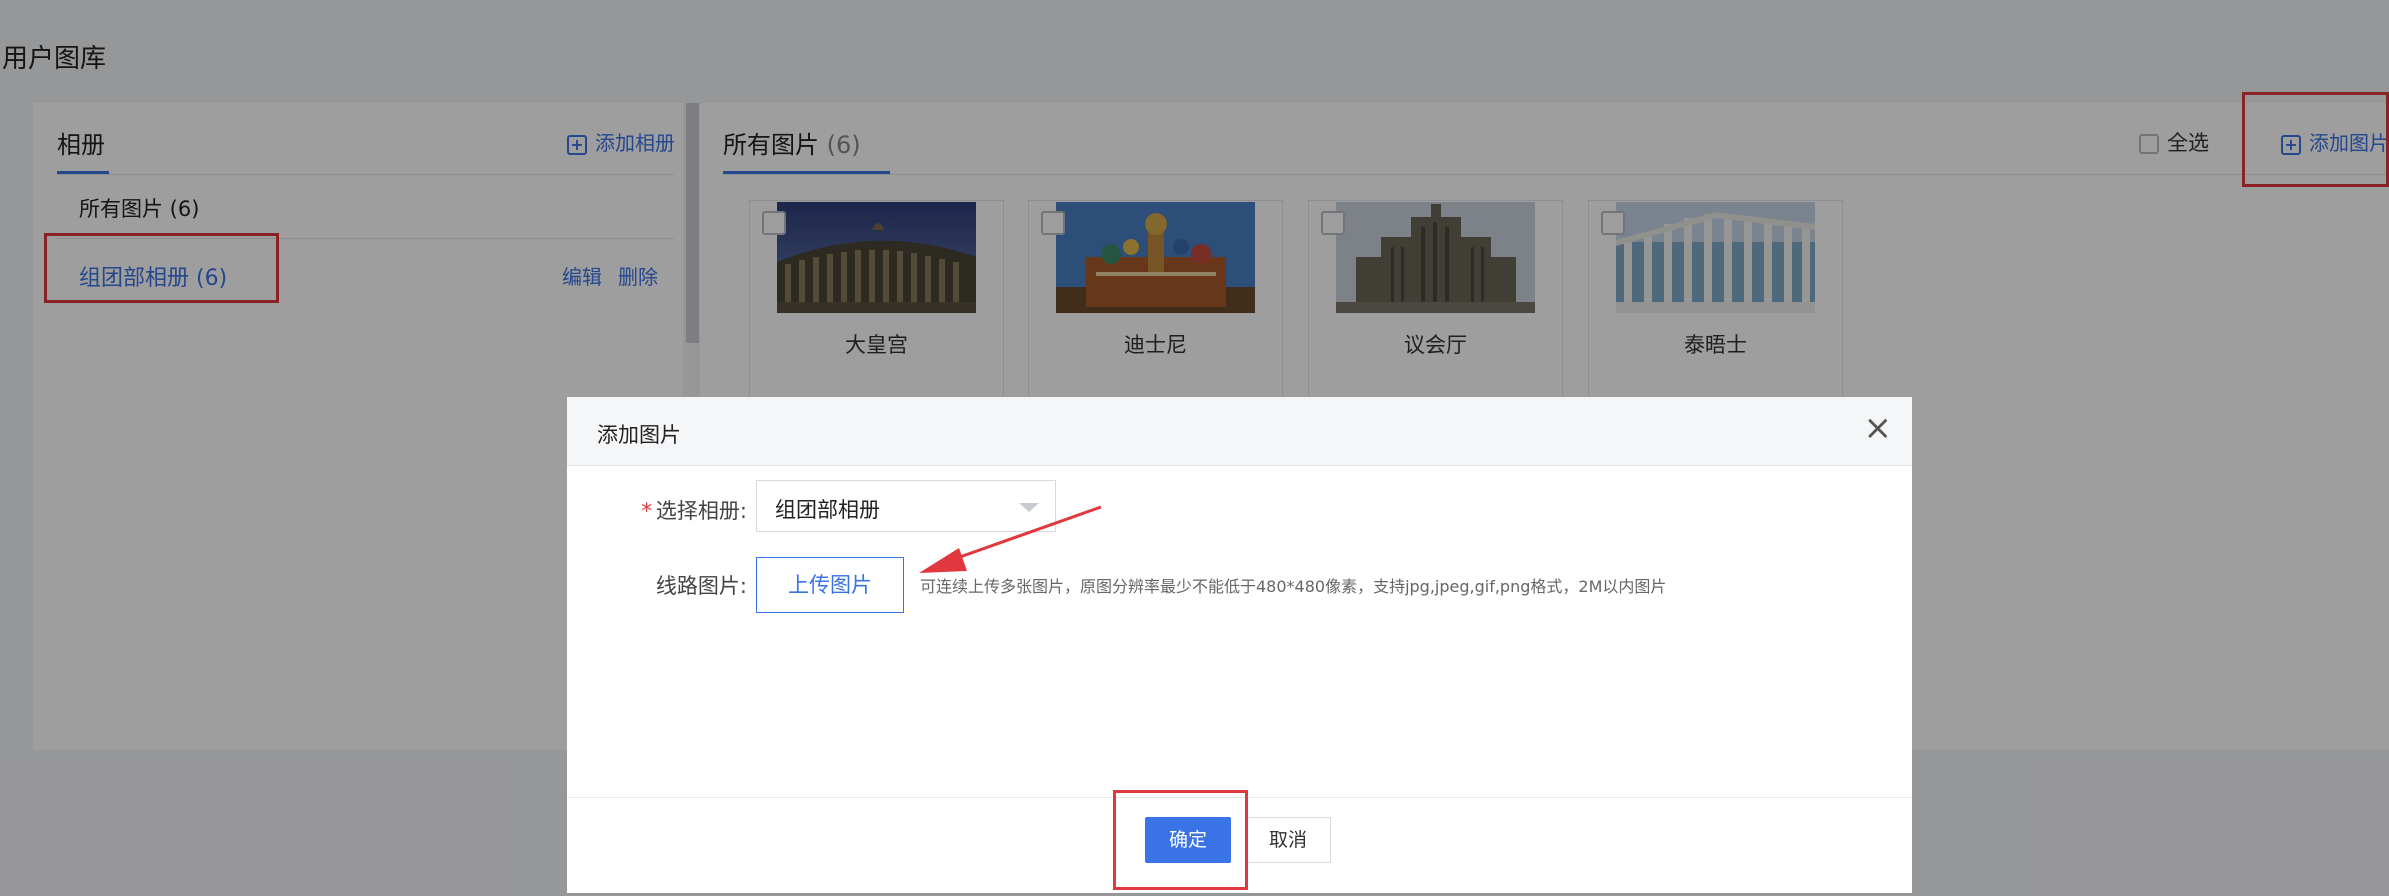  I want to click on album-select-value: 组团部相册, so click(827, 510).